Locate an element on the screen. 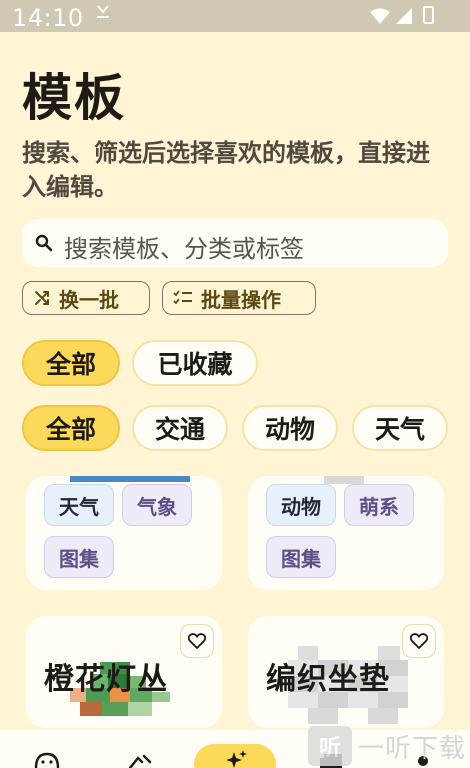 The width and height of the screenshot is (470, 768). filter-favorites: 已收藏 is located at coordinates (195, 363).